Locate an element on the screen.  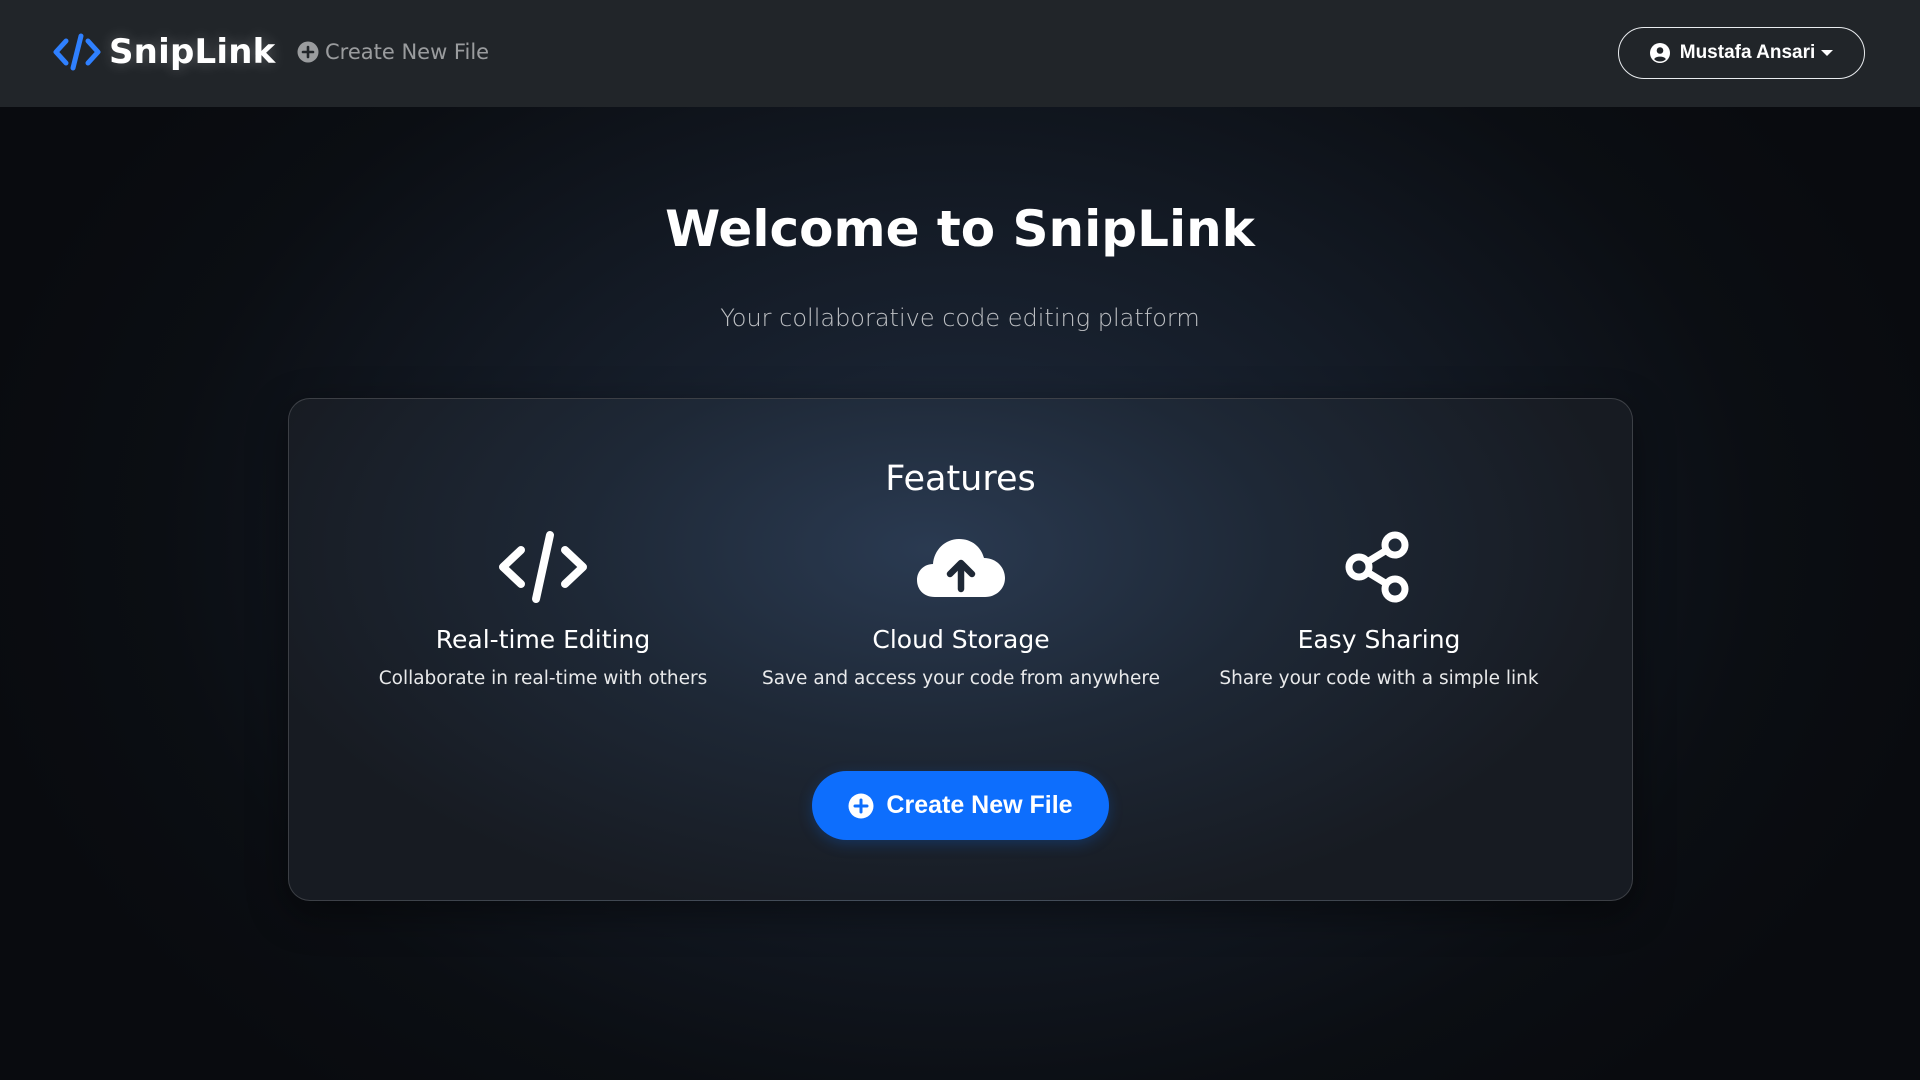
feature-title: Easy Sharing is located at coordinates (1379, 639).